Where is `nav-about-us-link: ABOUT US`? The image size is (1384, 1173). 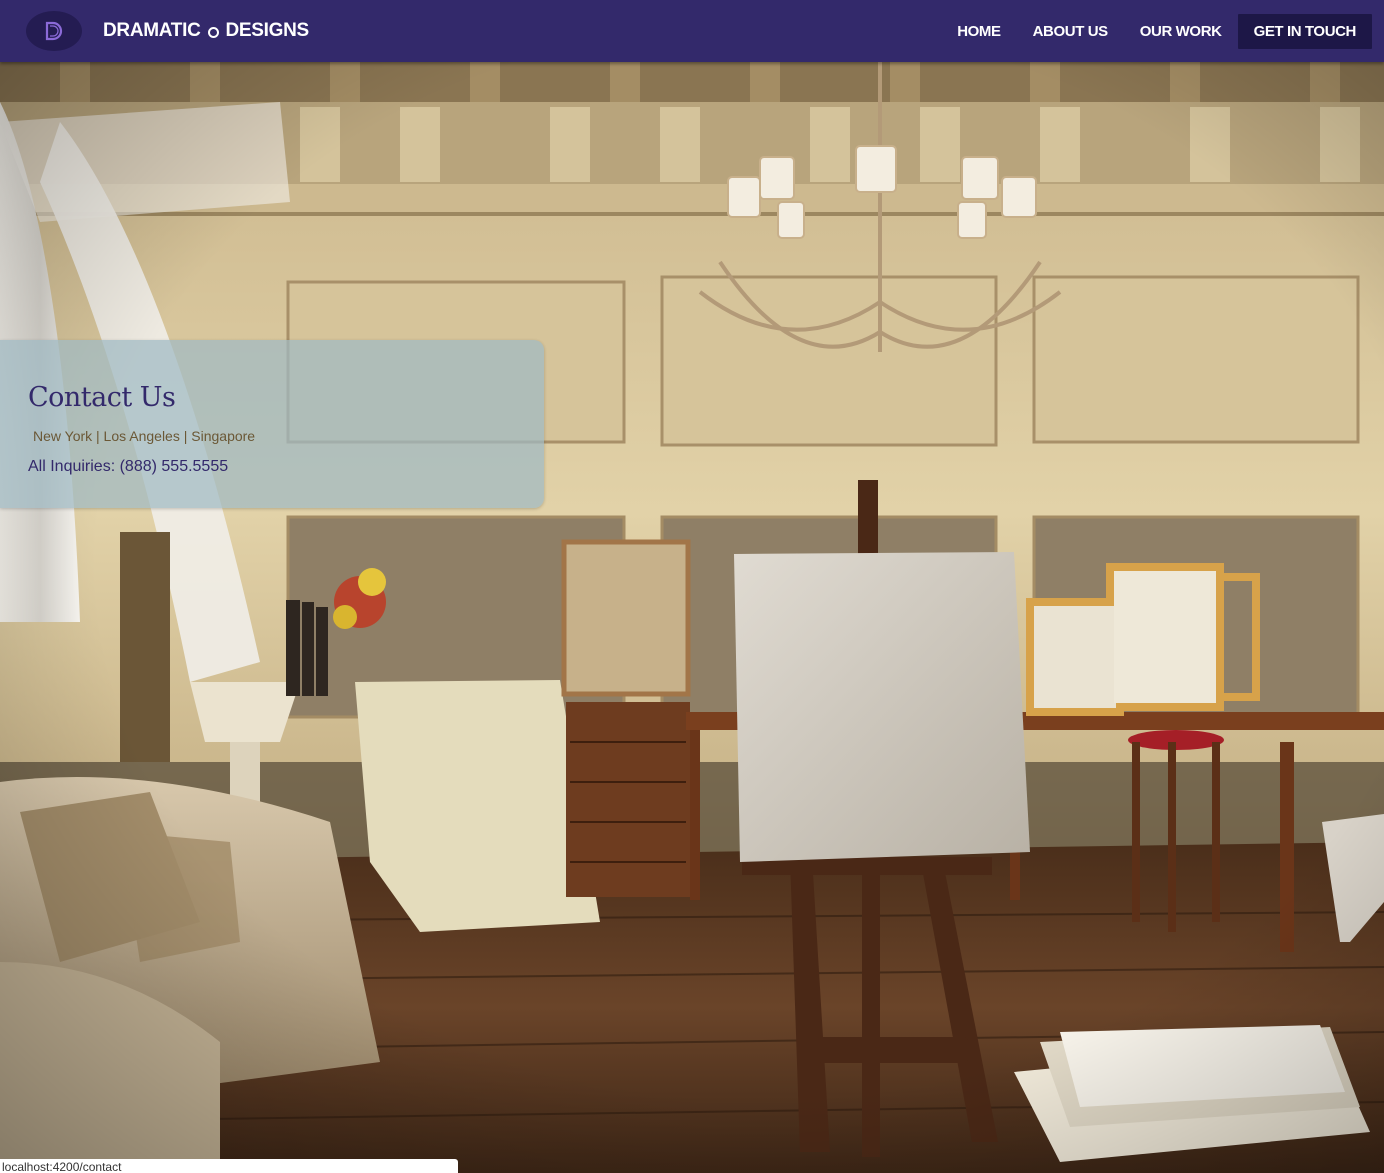
nav-about-us-link: ABOUT US is located at coordinates (1071, 31).